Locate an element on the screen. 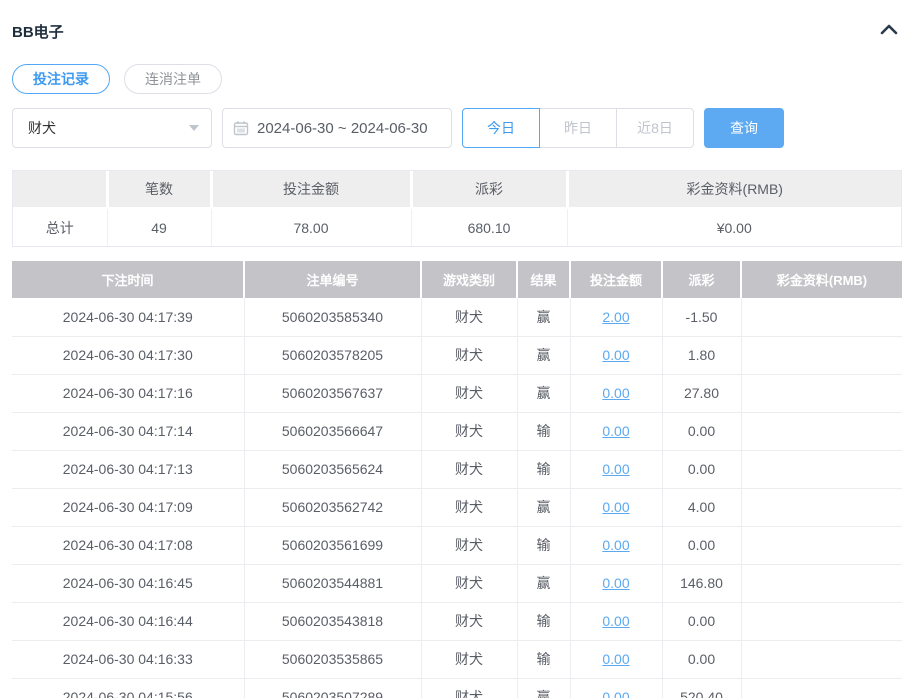  record-order-no: 5060203535865 is located at coordinates (333, 659).